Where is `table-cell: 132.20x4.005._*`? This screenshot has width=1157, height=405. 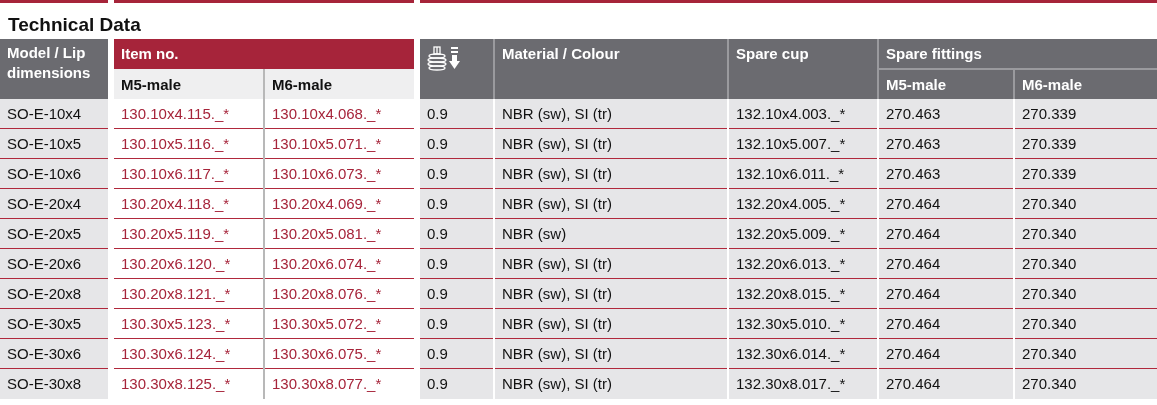 table-cell: 132.20x4.005._* is located at coordinates (803, 203).